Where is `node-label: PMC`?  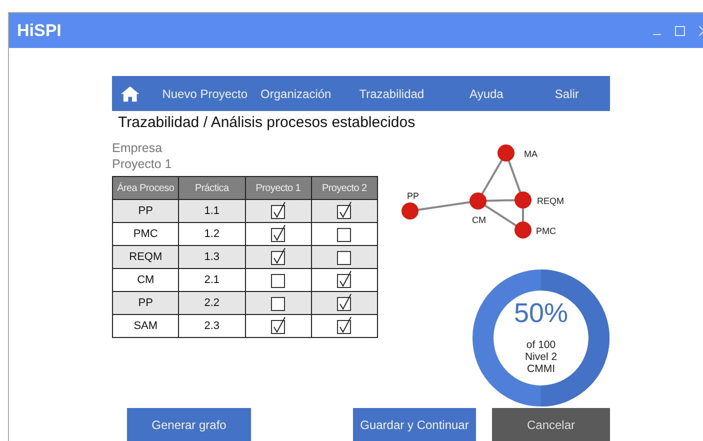 node-label: PMC is located at coordinates (546, 231).